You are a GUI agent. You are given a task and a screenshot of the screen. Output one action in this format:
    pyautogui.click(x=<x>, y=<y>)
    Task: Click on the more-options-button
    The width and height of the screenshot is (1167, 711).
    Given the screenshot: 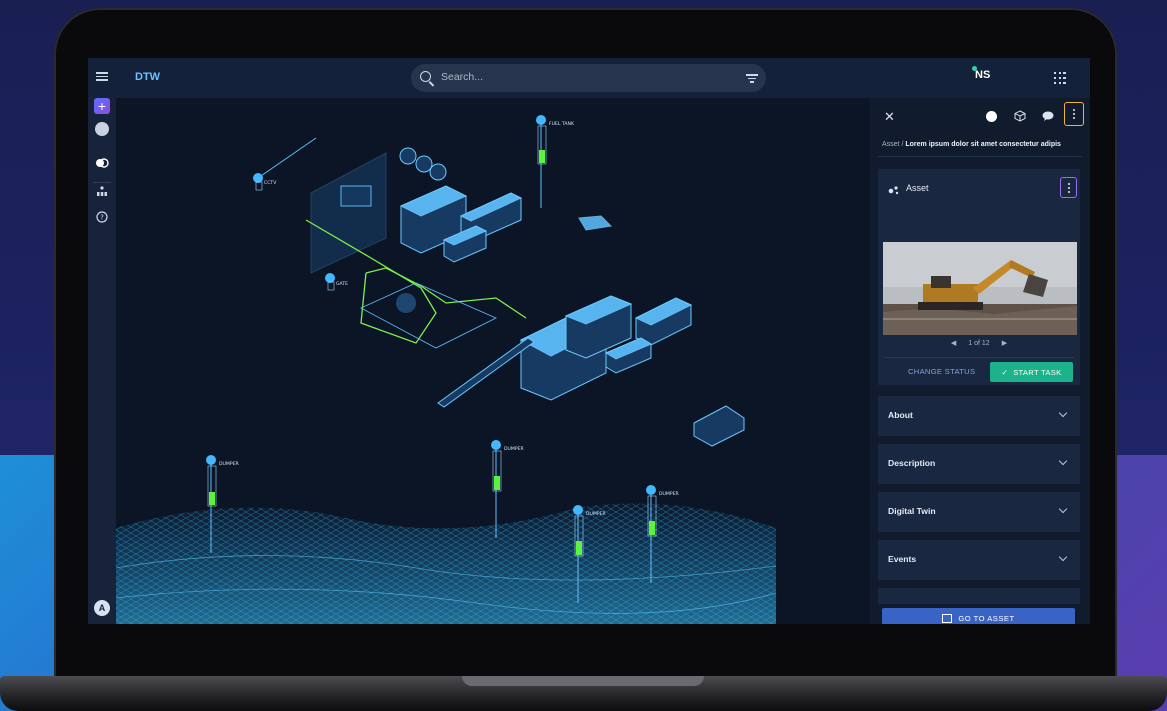 What is the action you would take?
    pyautogui.click(x=1074, y=114)
    